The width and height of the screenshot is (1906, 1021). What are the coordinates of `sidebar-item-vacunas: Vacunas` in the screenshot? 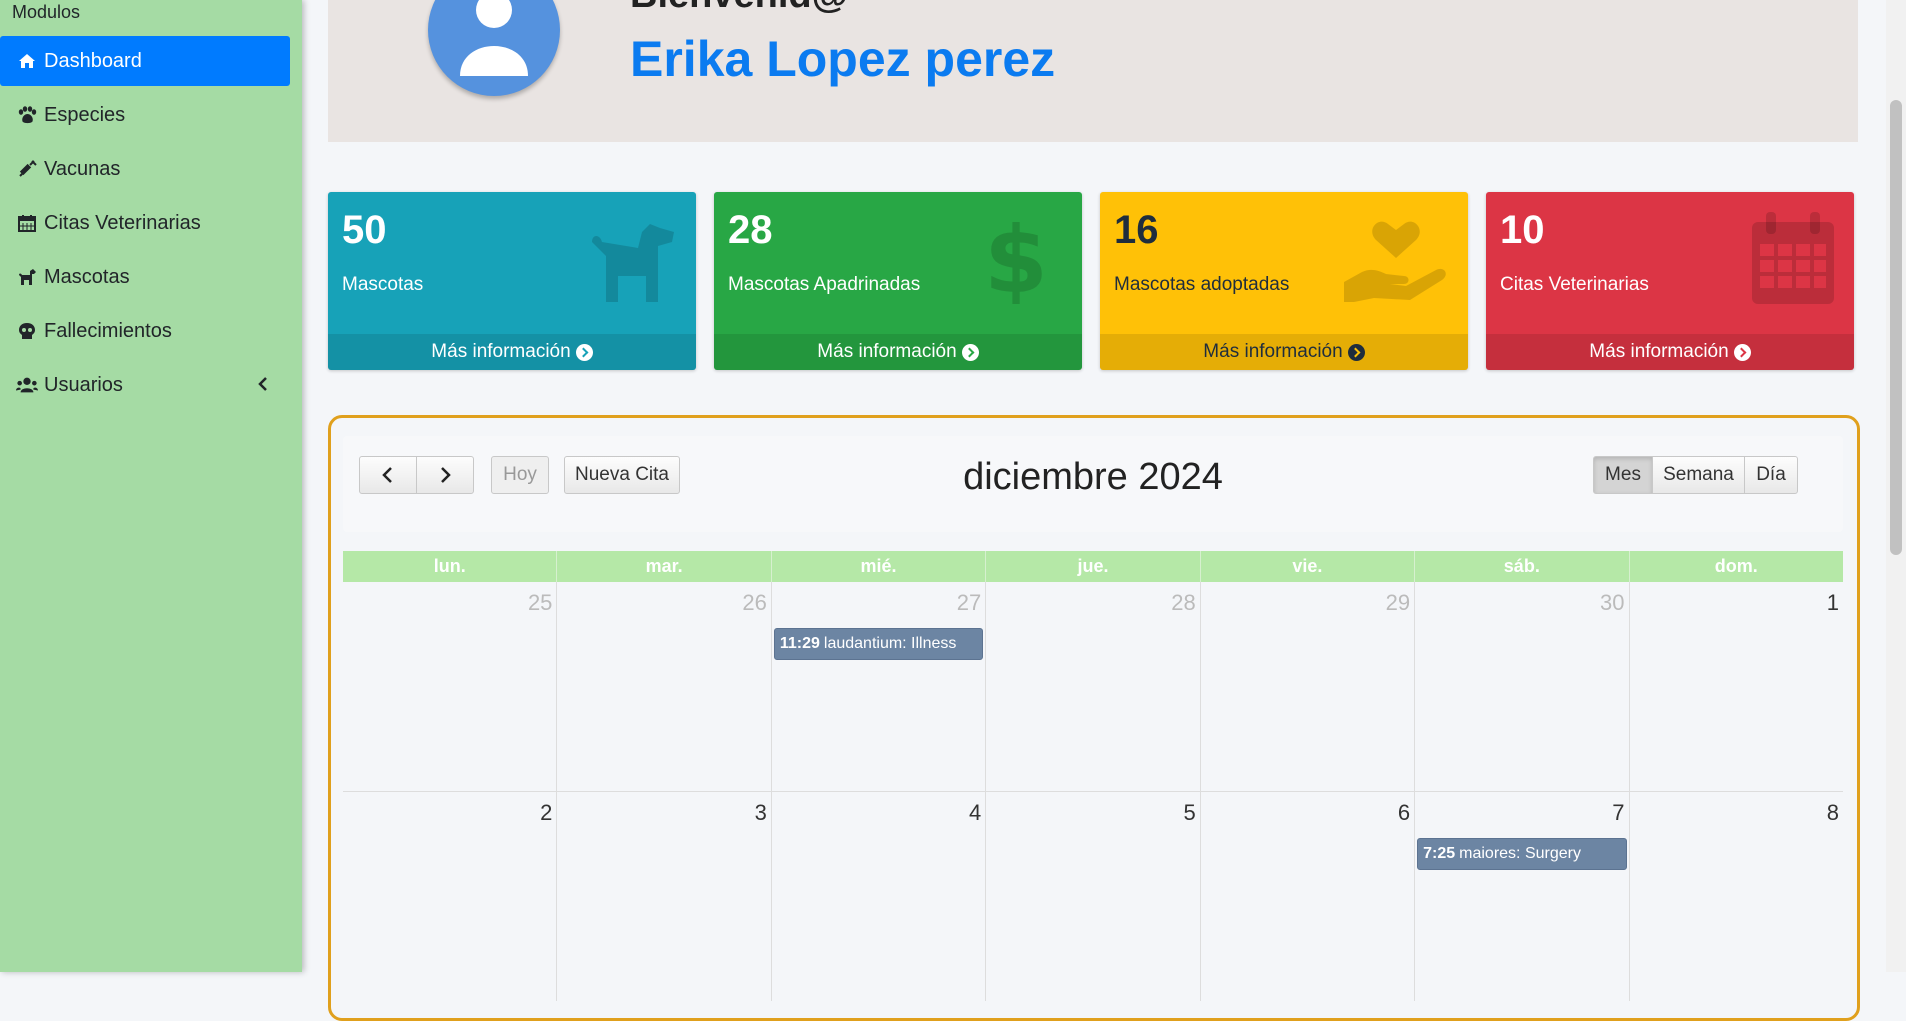 It's located at (145, 169).